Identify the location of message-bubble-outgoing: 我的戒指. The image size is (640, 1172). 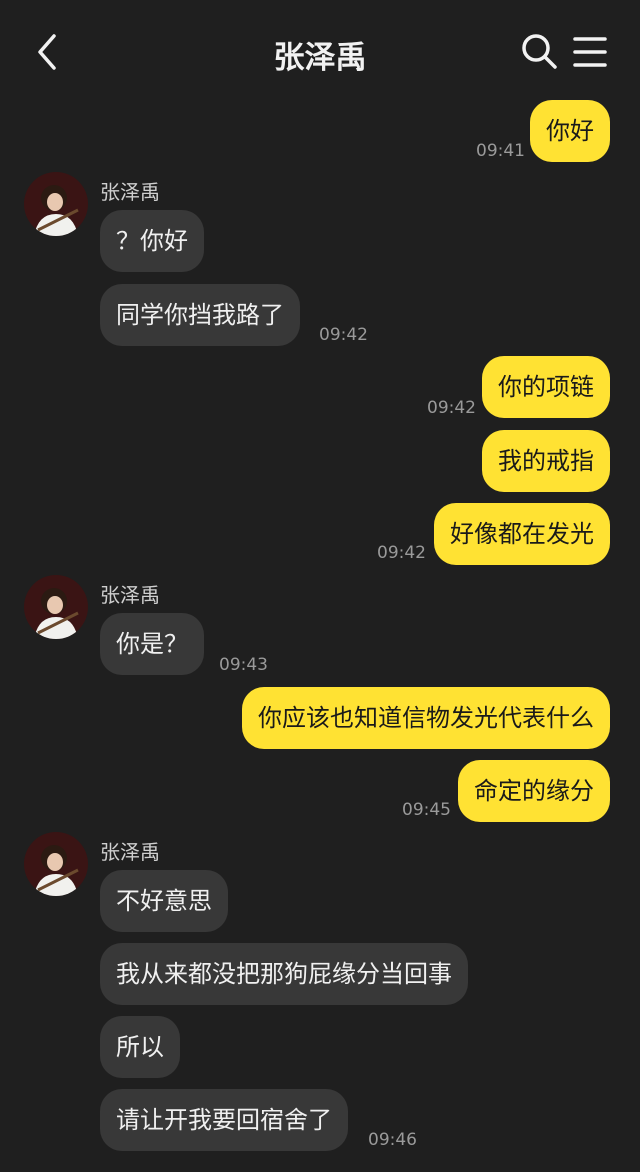
(546, 461).